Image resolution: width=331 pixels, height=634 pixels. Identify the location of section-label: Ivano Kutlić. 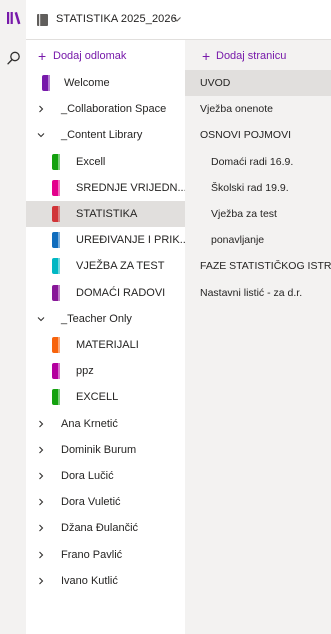
(89, 580).